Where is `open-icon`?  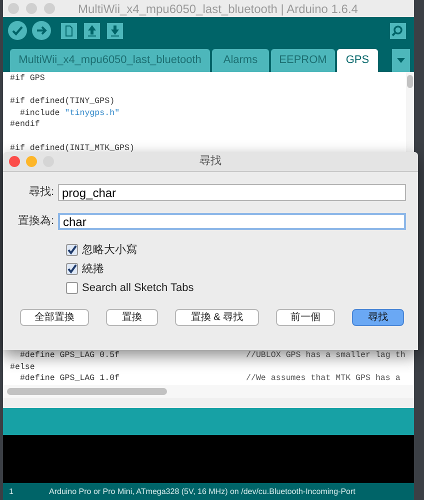 open-icon is located at coordinates (92, 30).